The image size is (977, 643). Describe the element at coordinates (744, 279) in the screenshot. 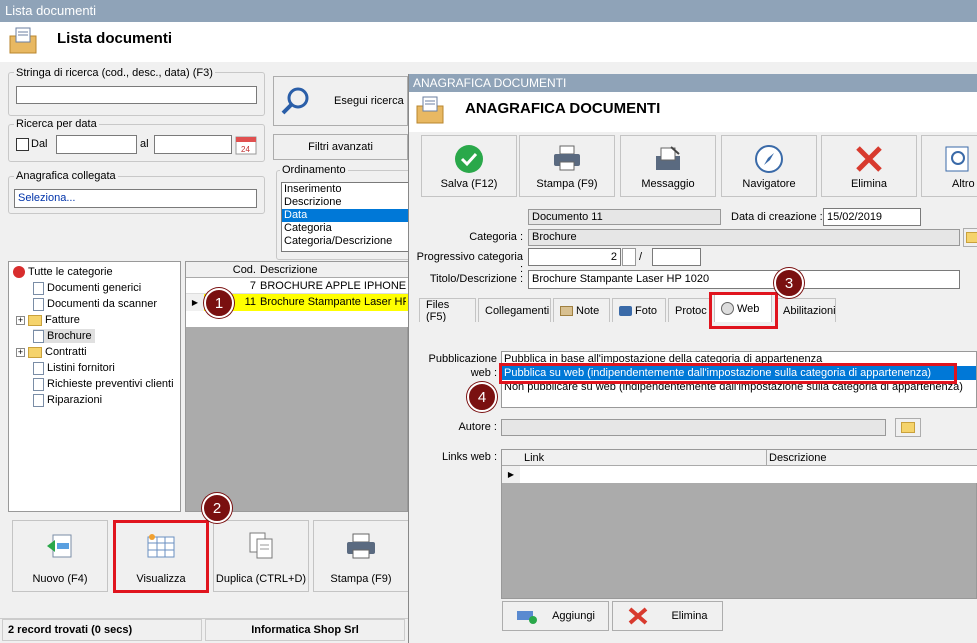

I see `title-field: Brochure Stampante Laser HP 1020` at that location.